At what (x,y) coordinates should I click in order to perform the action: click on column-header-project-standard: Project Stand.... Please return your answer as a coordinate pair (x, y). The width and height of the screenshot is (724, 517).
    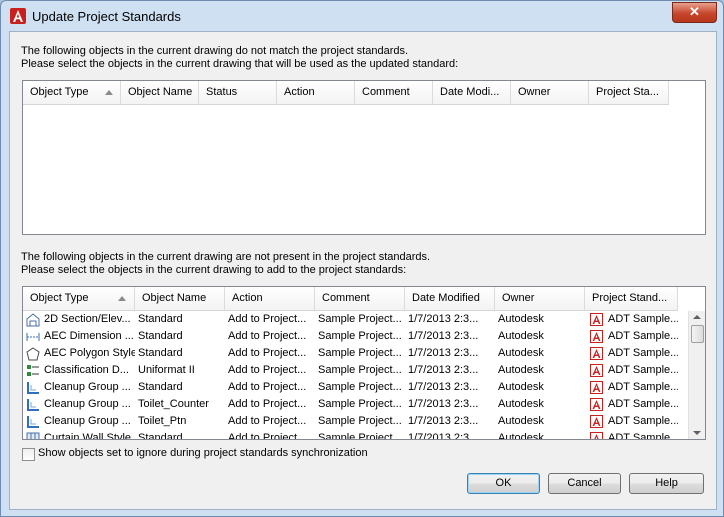
    Looking at the image, I should click on (631, 298).